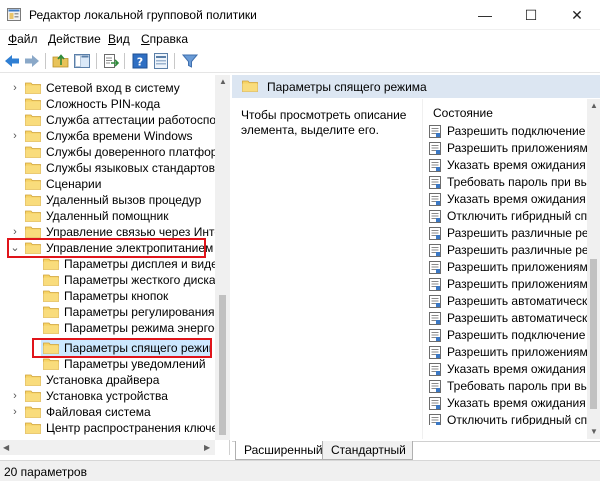 The width and height of the screenshot is (600, 481). I want to click on column-divider, so click(422, 269).